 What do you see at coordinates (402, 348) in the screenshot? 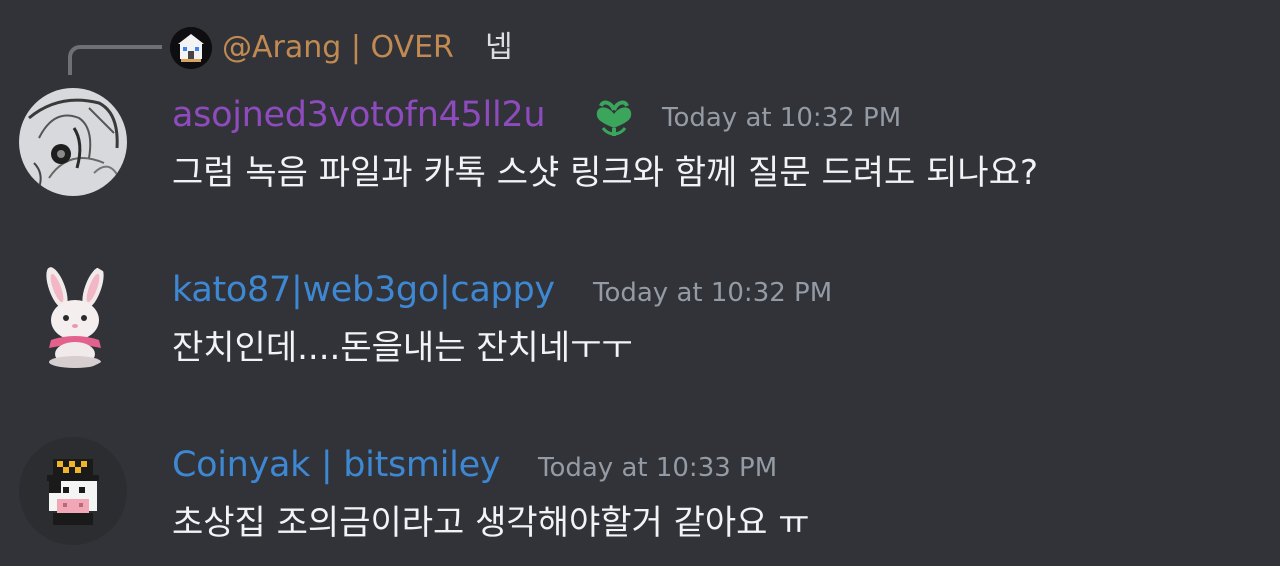
I see `message-text: 잔치인데....돈을내는 잔치네ㅜㅜ` at bounding box center [402, 348].